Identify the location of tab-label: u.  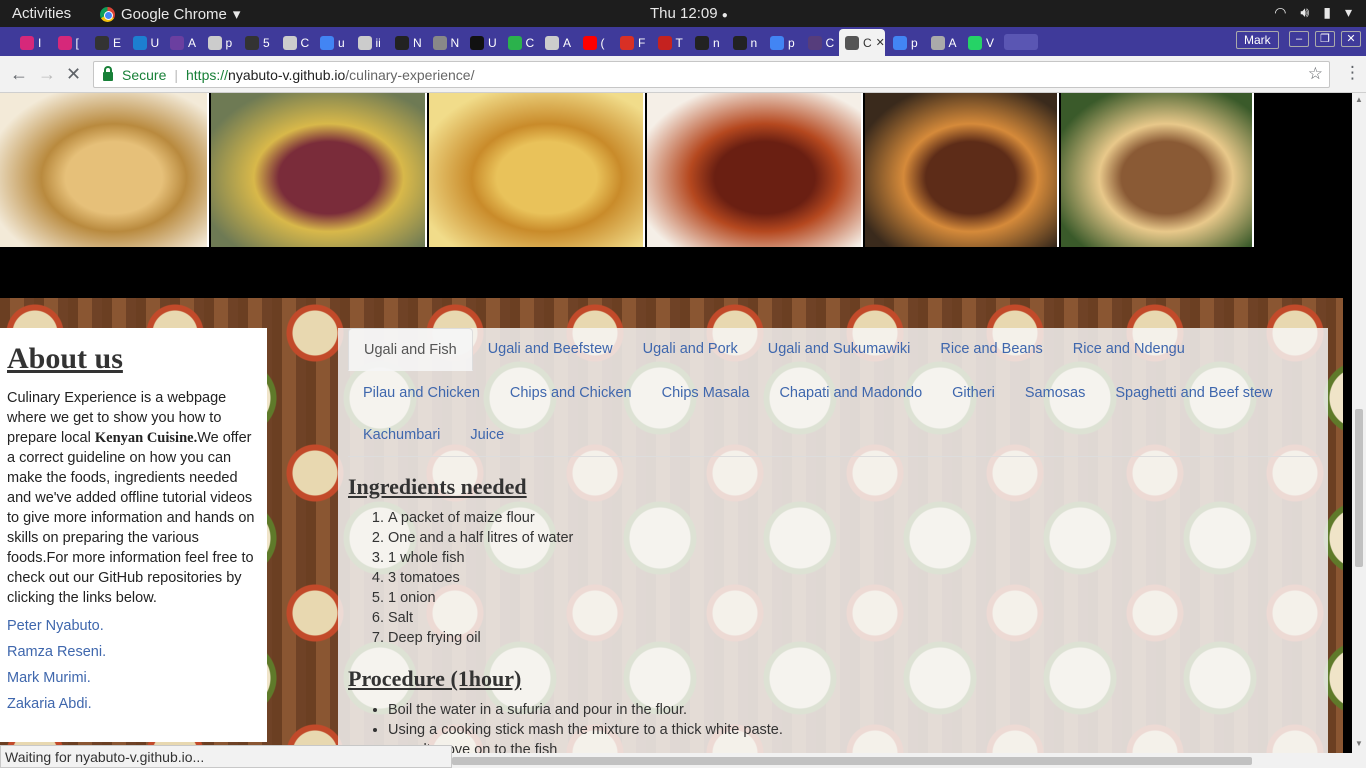
(341, 42).